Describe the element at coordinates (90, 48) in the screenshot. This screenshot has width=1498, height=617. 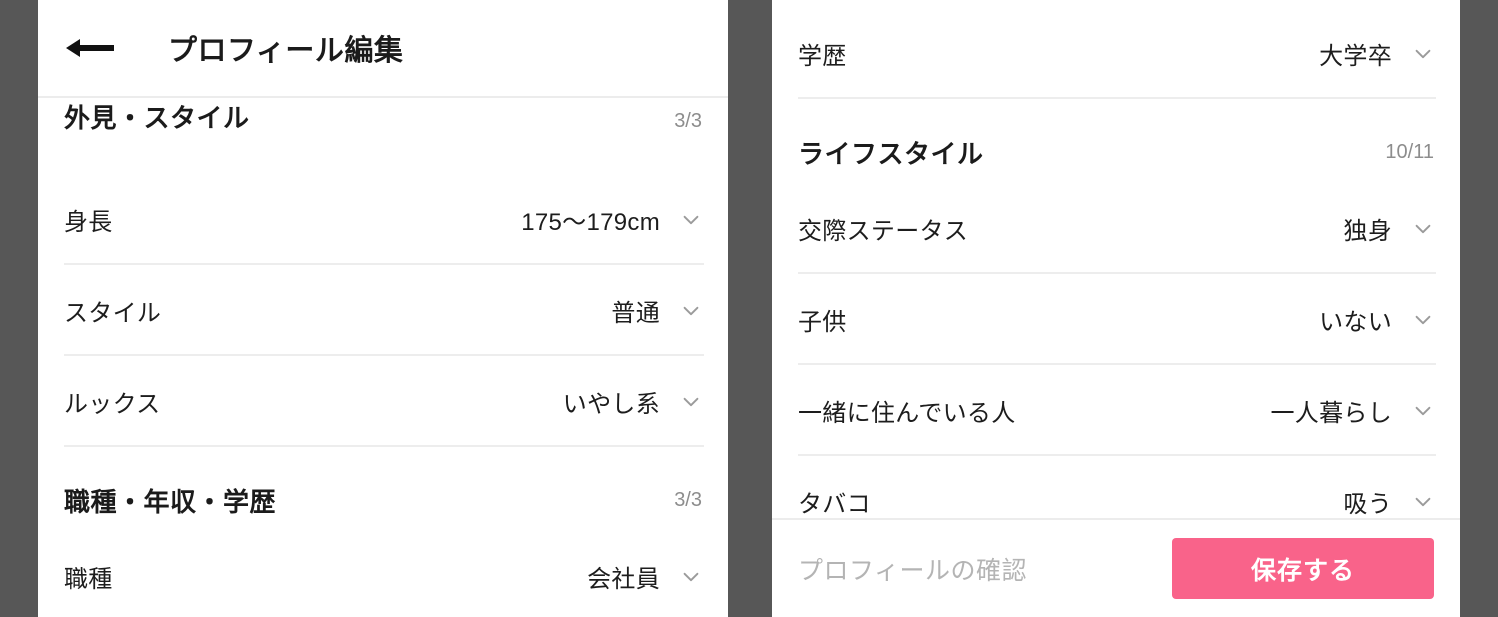
I see `arrow-left-icon` at that location.